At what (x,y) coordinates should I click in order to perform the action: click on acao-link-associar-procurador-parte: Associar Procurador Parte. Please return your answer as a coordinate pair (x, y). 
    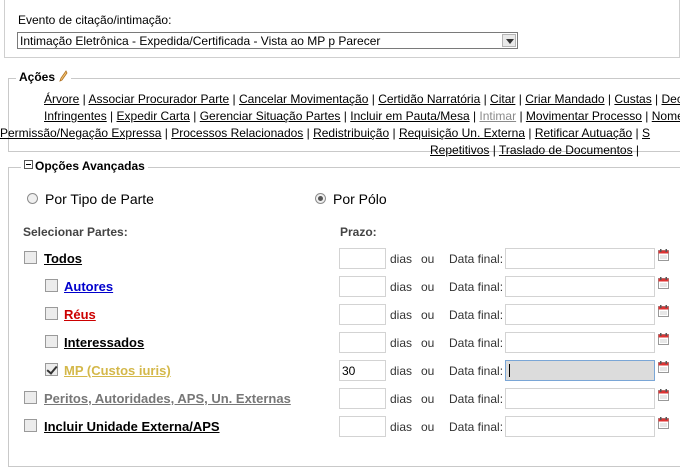
    Looking at the image, I should click on (158, 99).